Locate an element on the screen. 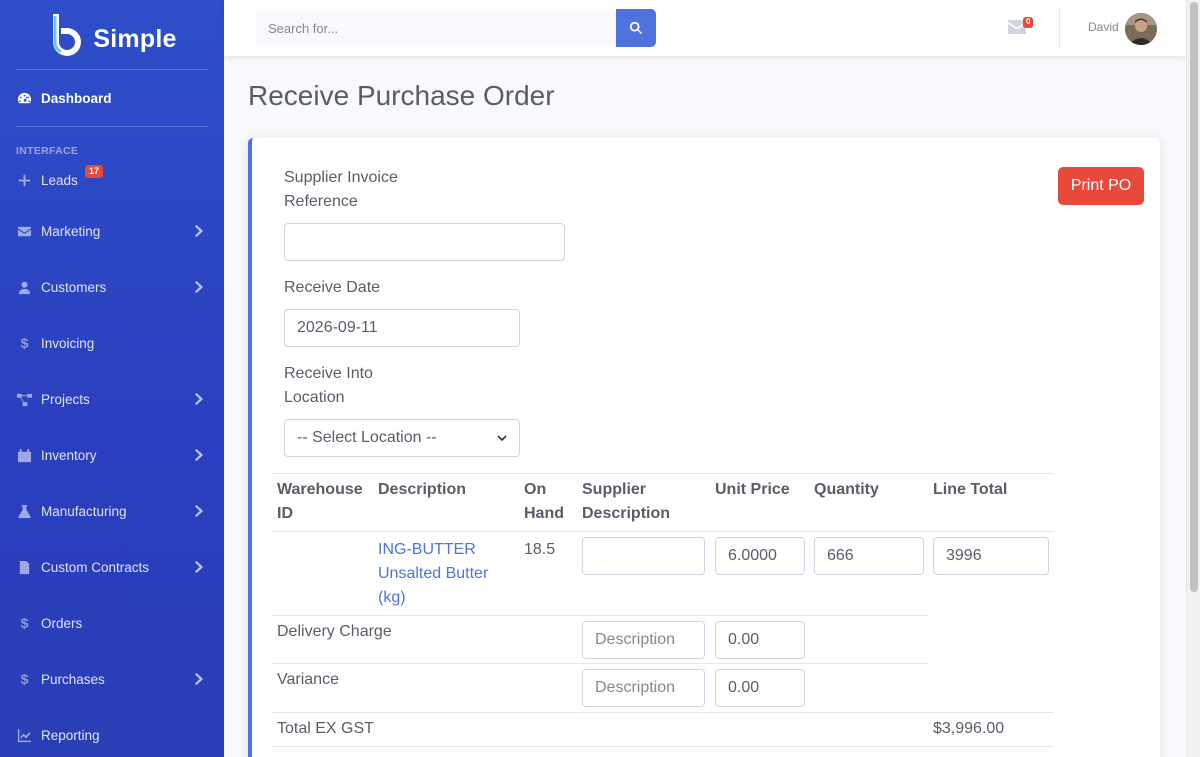 The height and width of the screenshot is (757, 1200). user-name: David is located at coordinates (1103, 27).